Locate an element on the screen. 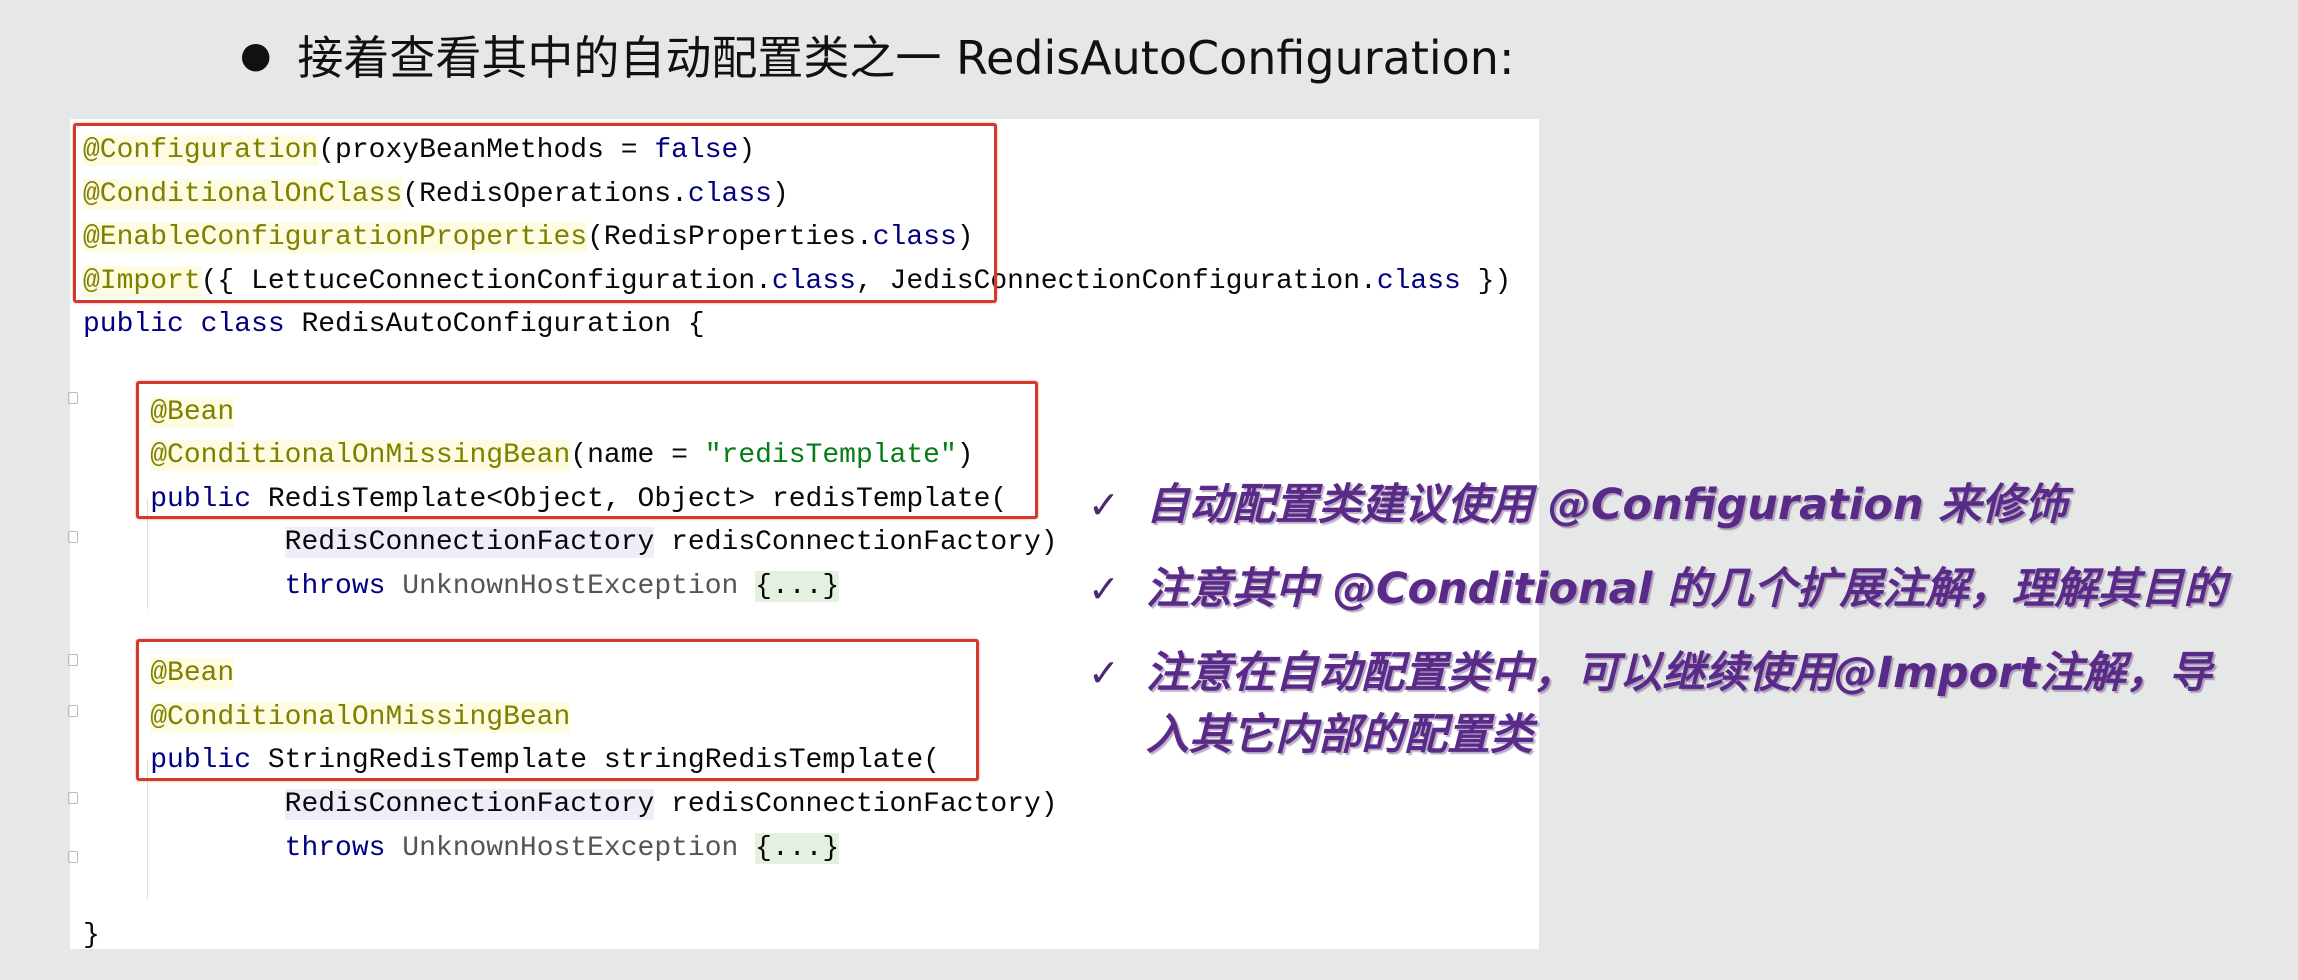  code-line: throws UnknownHostException {...} is located at coordinates (797, 849).